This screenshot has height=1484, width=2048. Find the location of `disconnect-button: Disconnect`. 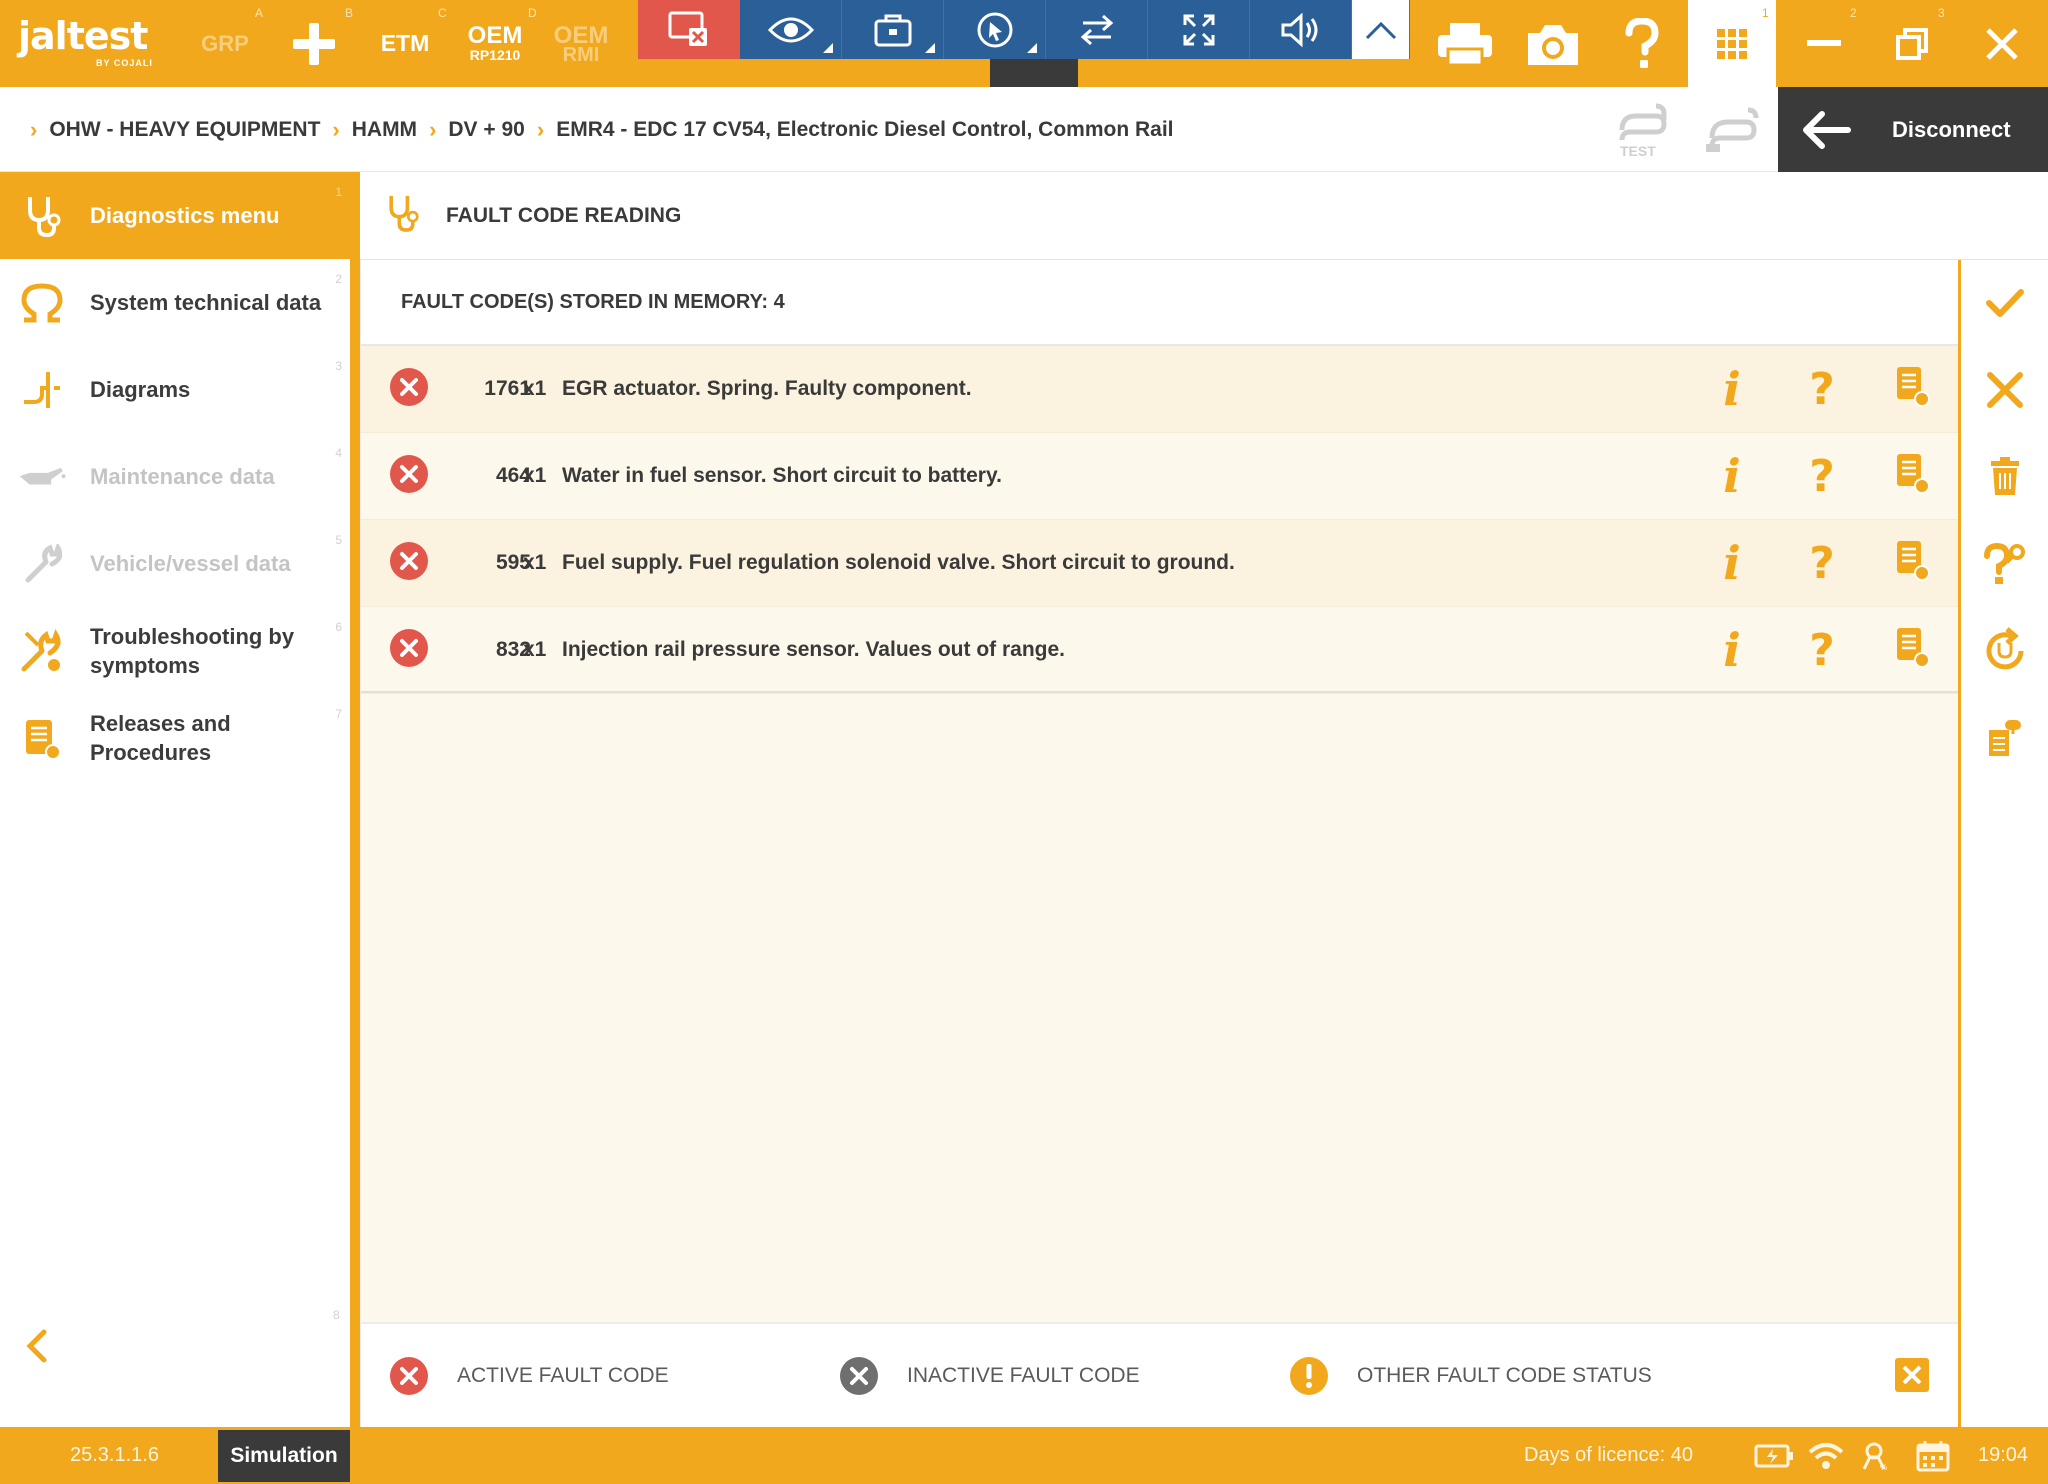

disconnect-button: Disconnect is located at coordinates (1913, 129).